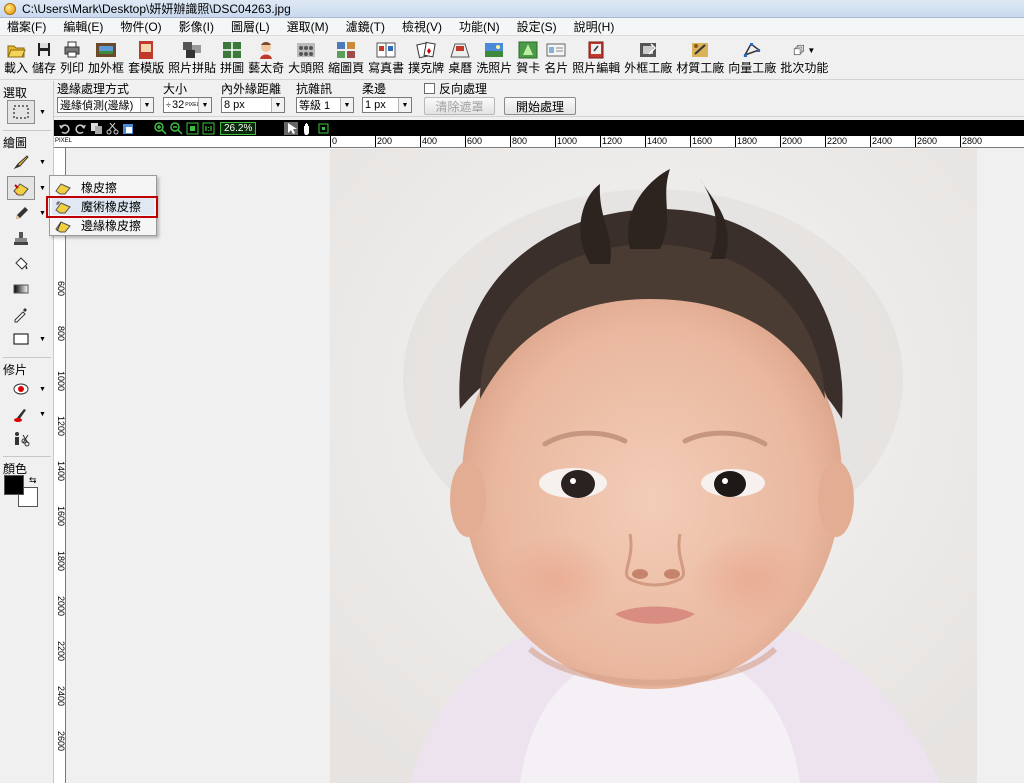  Describe the element at coordinates (208, 128) in the screenshot. I see `actual-size-icon` at that location.